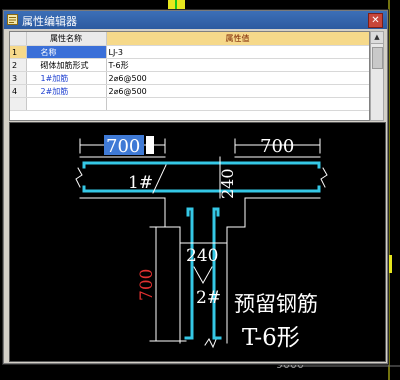  I want to click on wall-outline-bottom-right, so click(273, 212).